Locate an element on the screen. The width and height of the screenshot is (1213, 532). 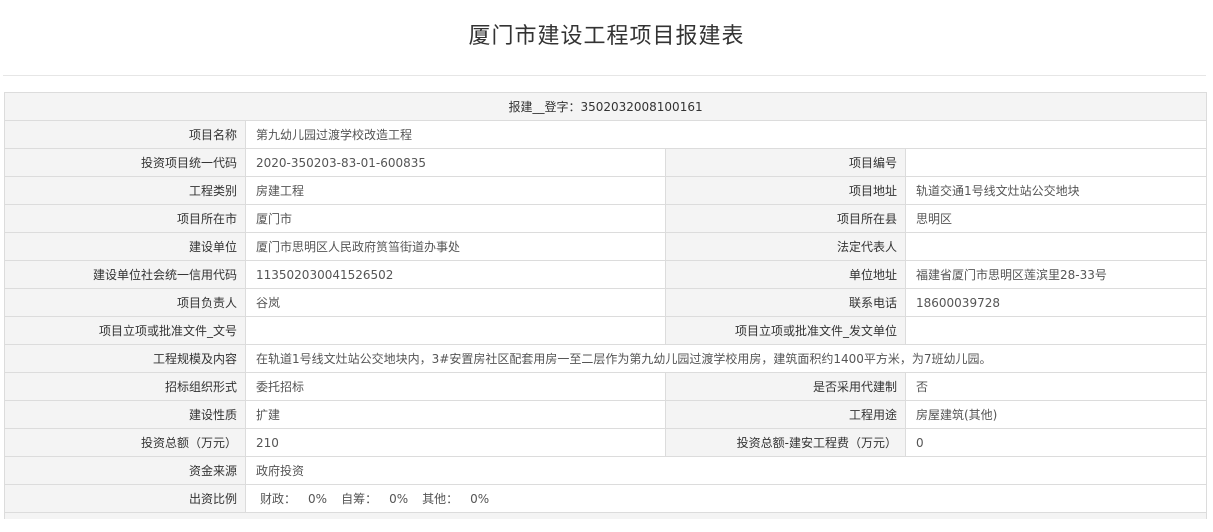
table-row: 工程类别 房建工程 项目地址 轨道交通1号线文灶站公交地块 is located at coordinates (606, 190).